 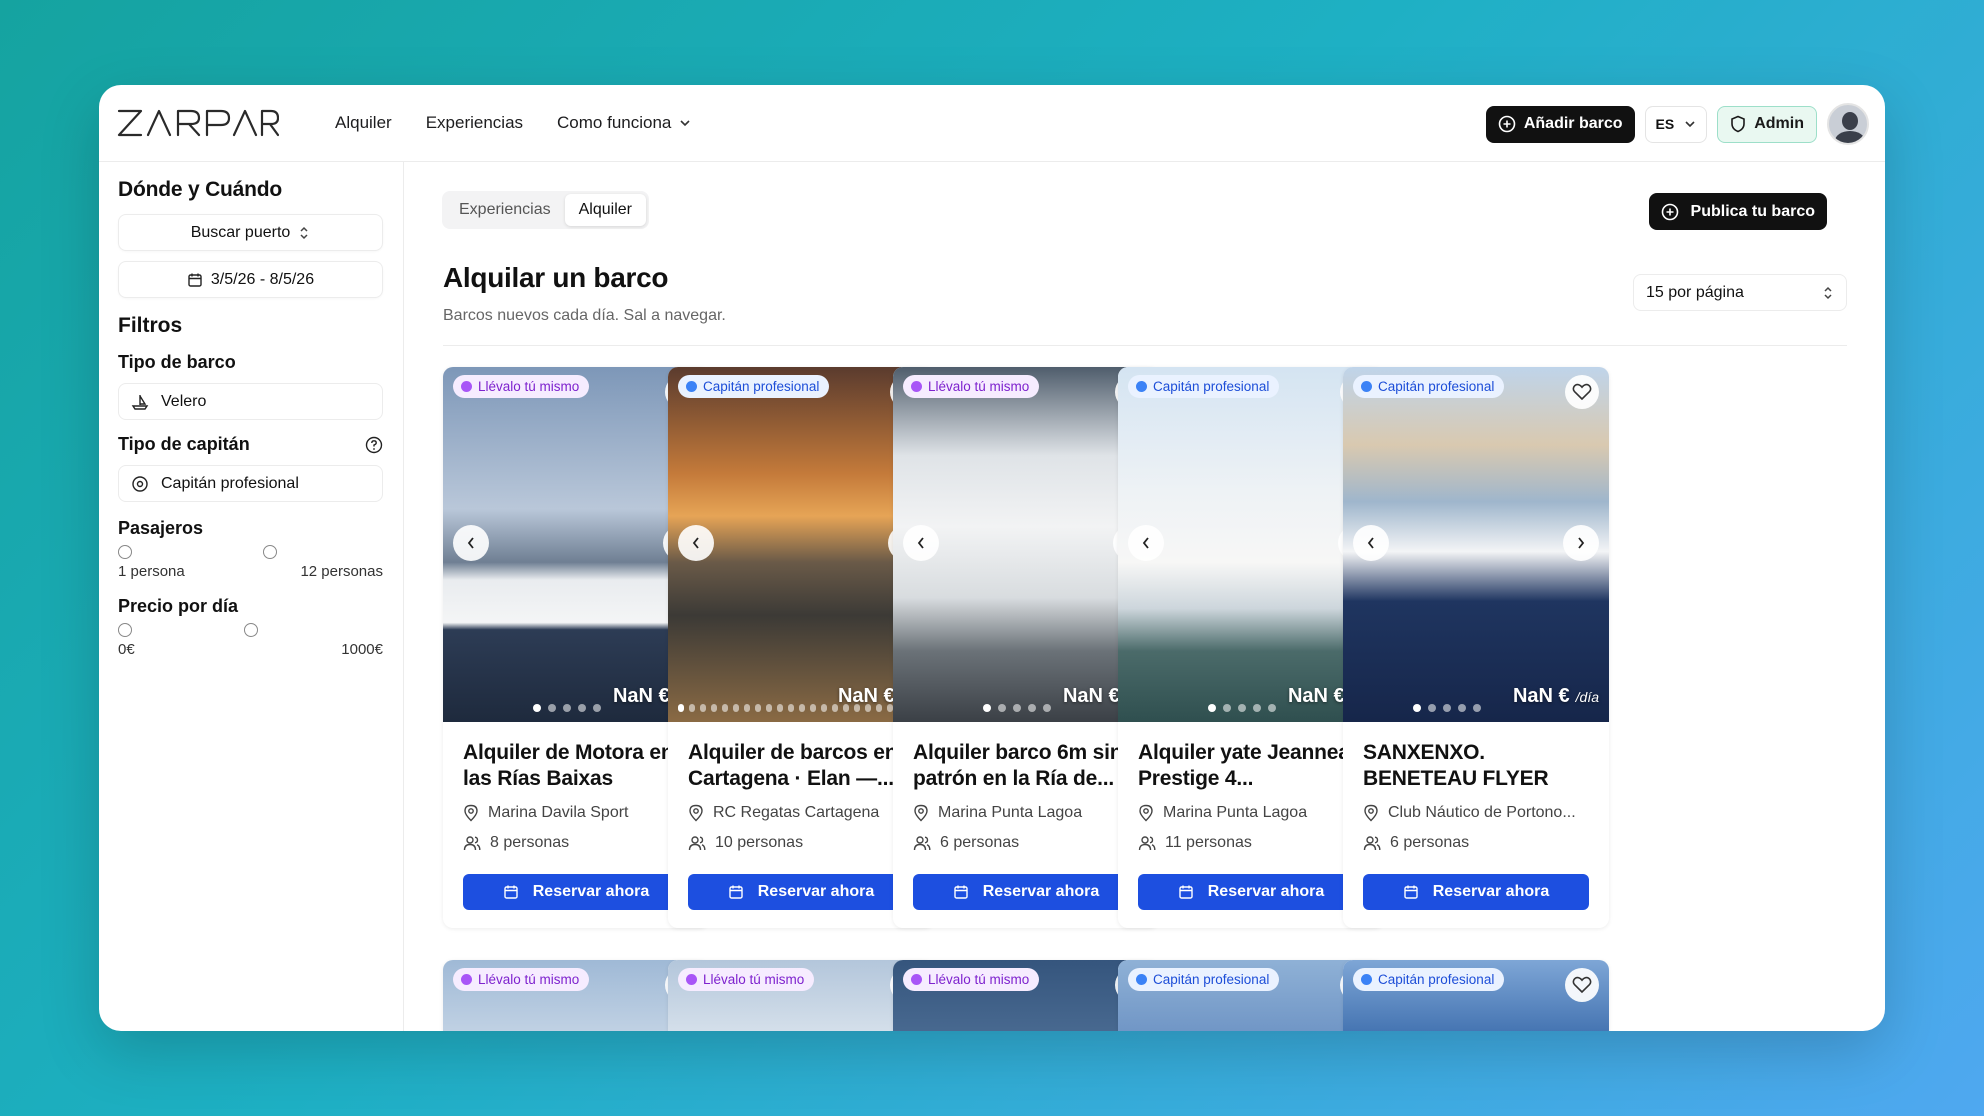 What do you see at coordinates (250, 401) in the screenshot?
I see `boat-type-select: Velero` at bounding box center [250, 401].